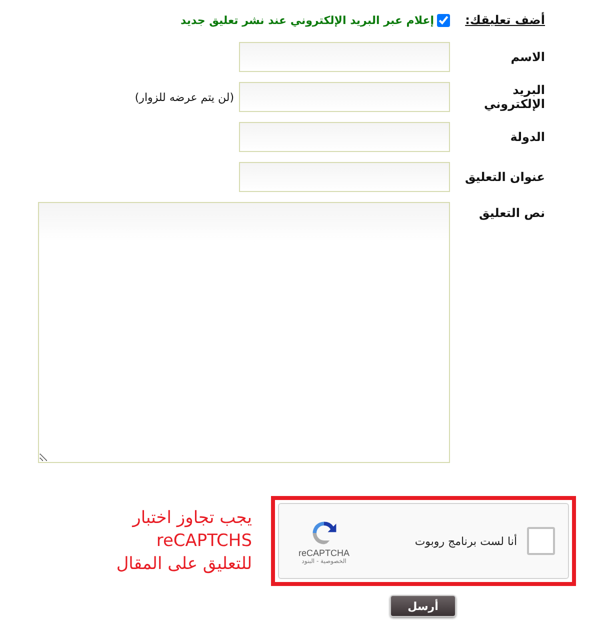 This screenshot has width=601, height=629. Describe the element at coordinates (527, 57) in the screenshot. I see `field-label: الاسم` at that location.